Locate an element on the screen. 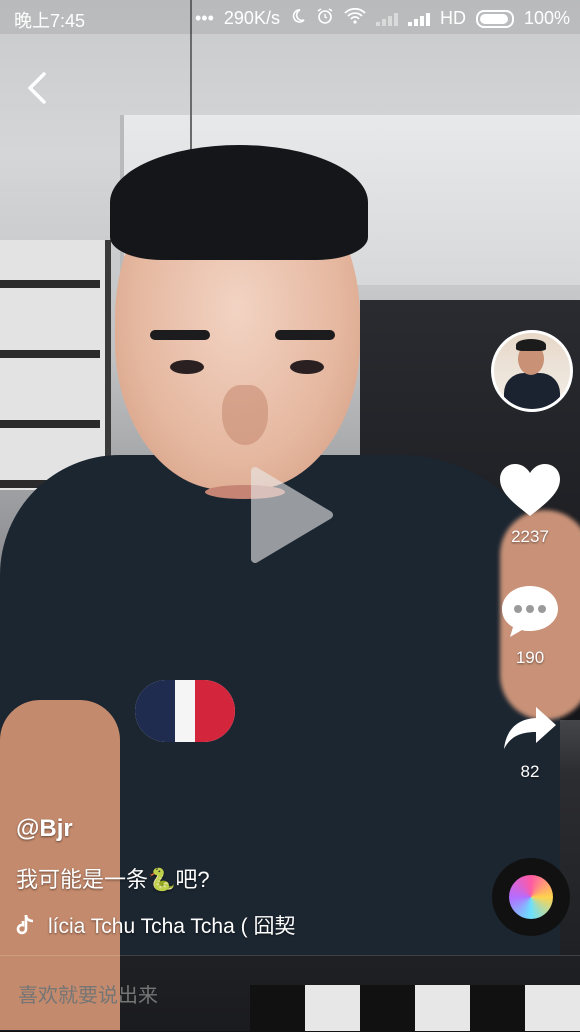  comment-input is located at coordinates (218, 996).